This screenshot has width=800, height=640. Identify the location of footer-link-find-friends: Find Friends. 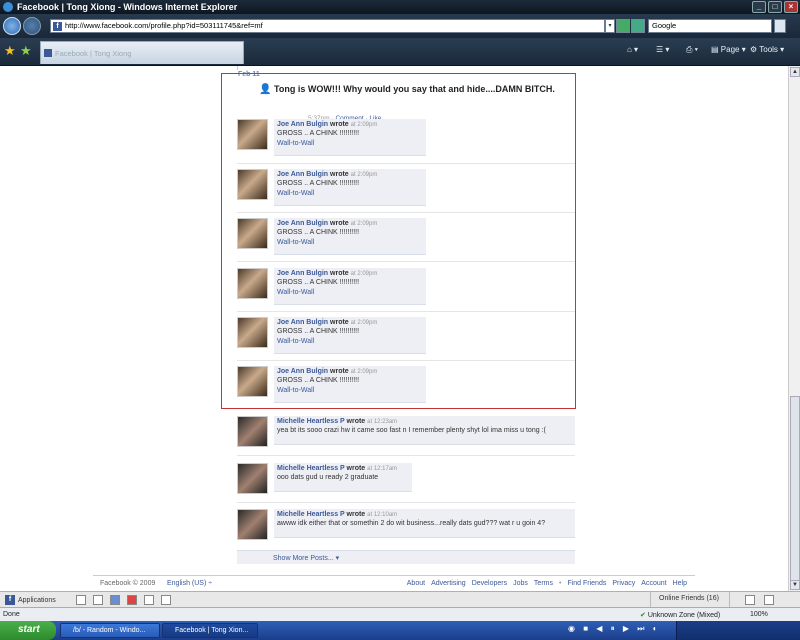
(586, 583).